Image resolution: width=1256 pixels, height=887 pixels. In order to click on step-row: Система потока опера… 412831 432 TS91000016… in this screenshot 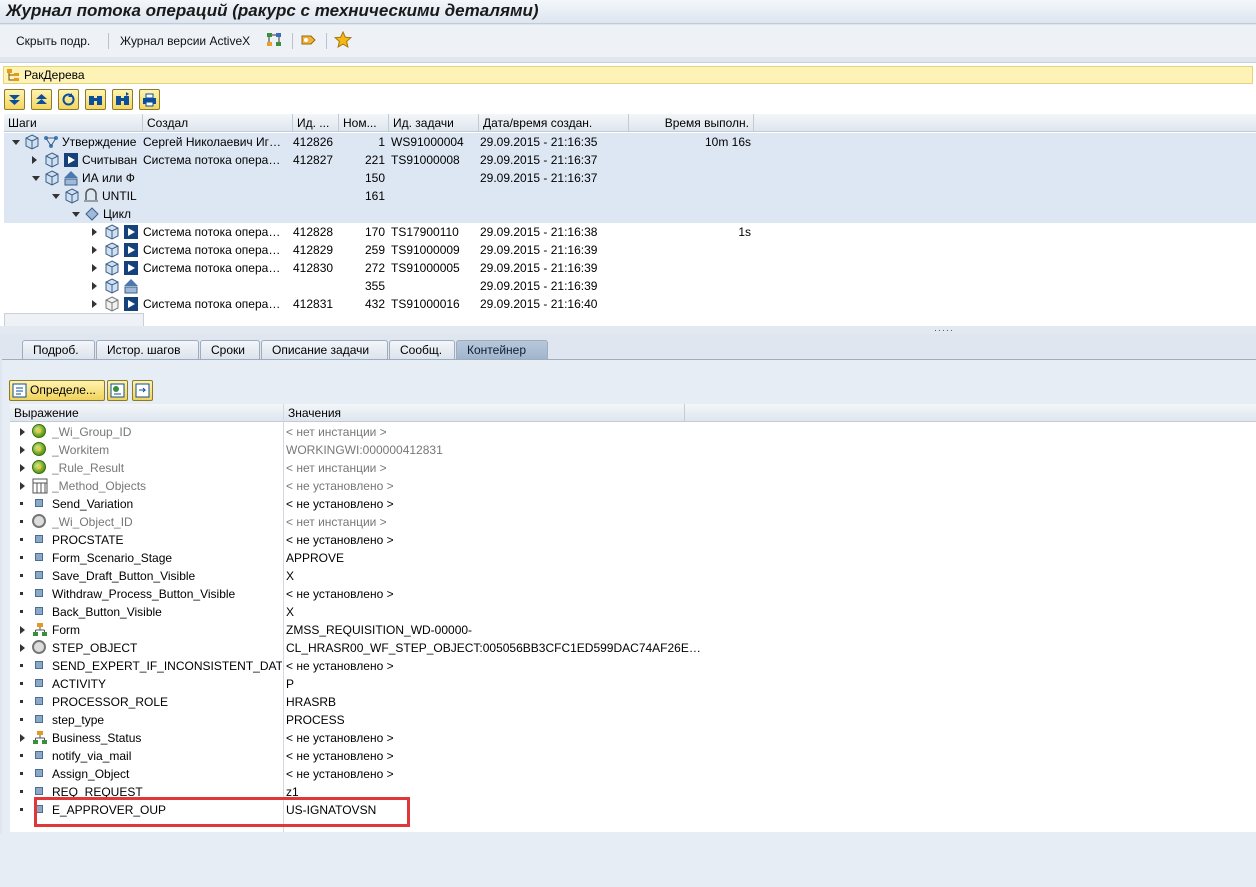, I will do `click(630, 304)`.